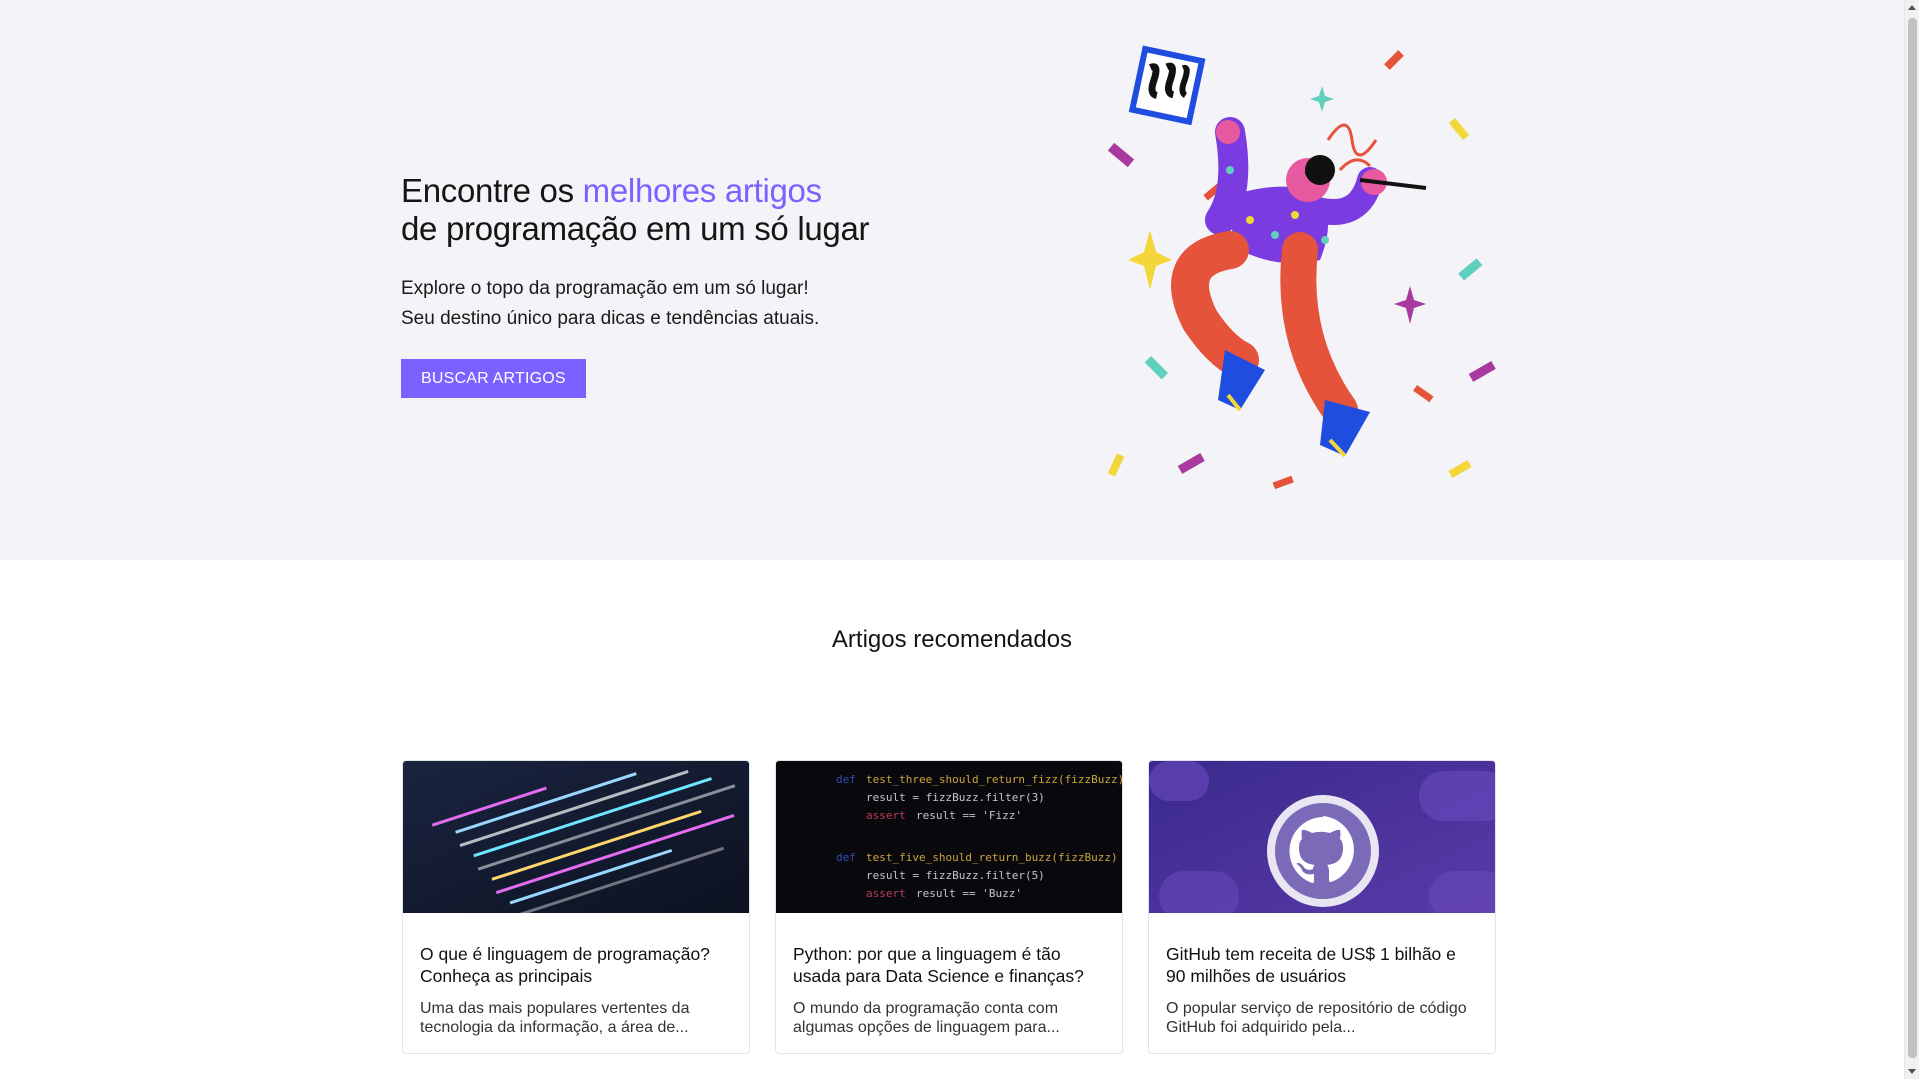  What do you see at coordinates (702, 190) in the screenshot?
I see `hero-title-accent: melhores artigos` at bounding box center [702, 190].